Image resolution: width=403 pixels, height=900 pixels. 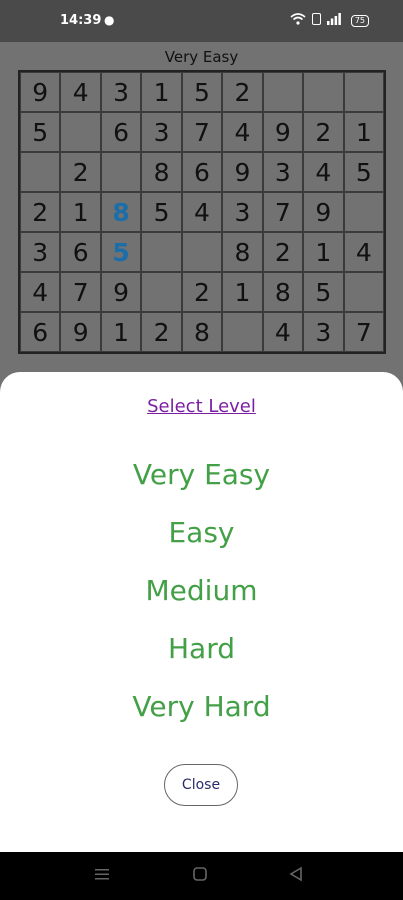 What do you see at coordinates (316, 21) in the screenshot?
I see `sim-icon` at bounding box center [316, 21].